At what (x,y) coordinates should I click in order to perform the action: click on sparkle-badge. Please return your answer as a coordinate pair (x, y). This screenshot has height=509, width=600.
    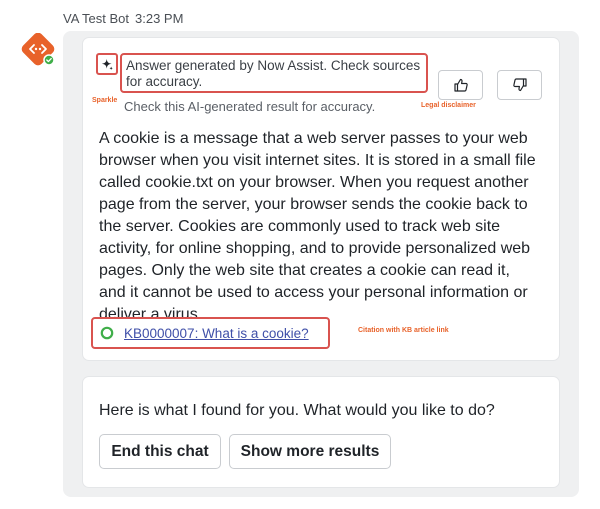
    Looking at the image, I should click on (107, 64).